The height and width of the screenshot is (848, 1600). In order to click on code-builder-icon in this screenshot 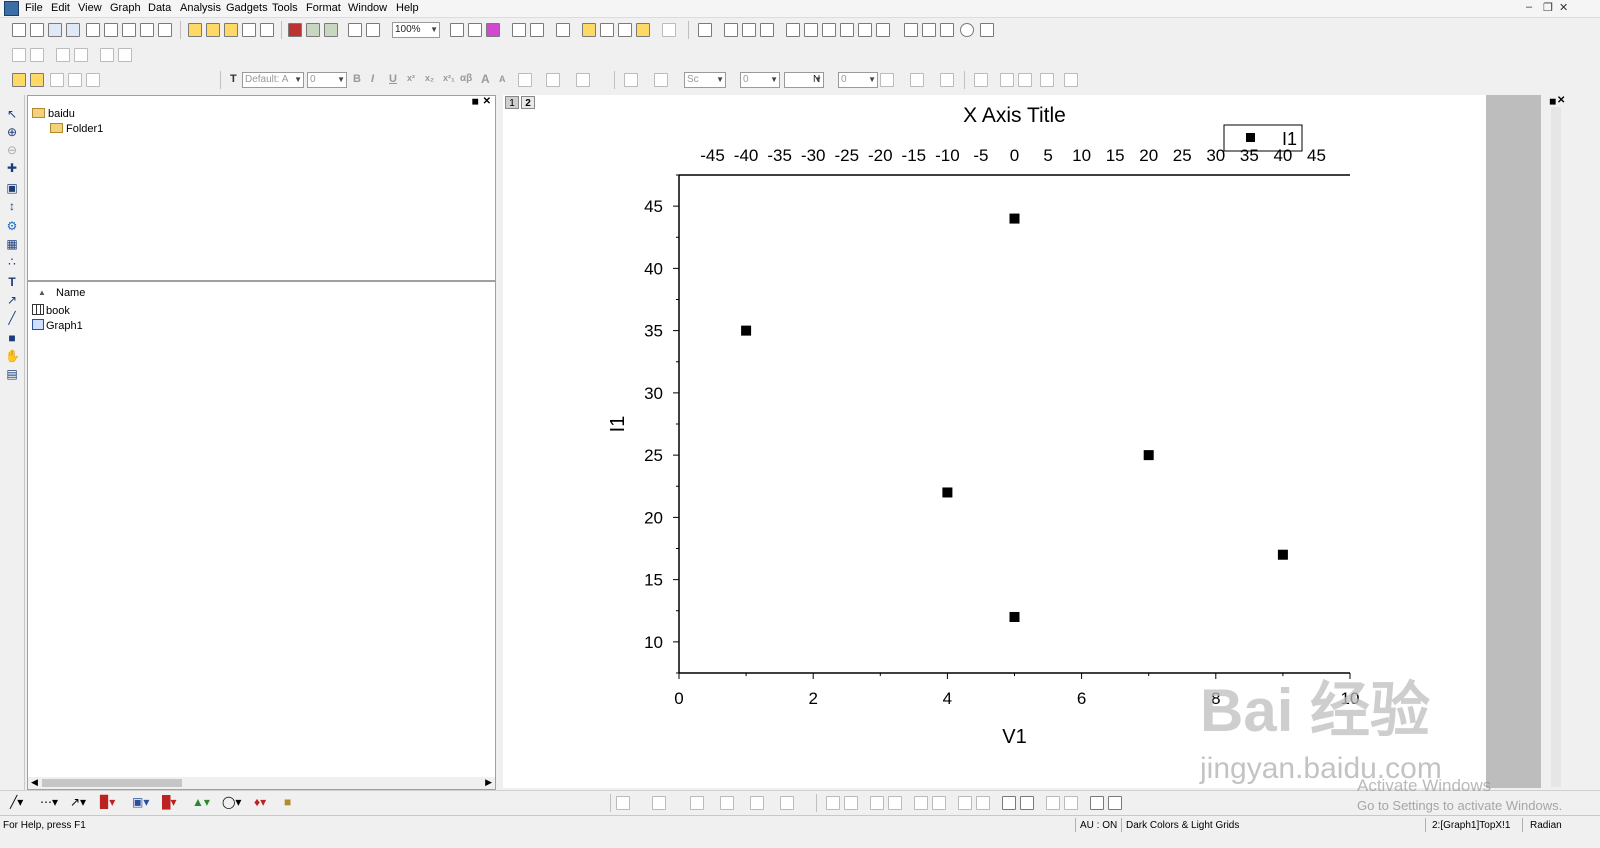, I will do `click(519, 30)`.